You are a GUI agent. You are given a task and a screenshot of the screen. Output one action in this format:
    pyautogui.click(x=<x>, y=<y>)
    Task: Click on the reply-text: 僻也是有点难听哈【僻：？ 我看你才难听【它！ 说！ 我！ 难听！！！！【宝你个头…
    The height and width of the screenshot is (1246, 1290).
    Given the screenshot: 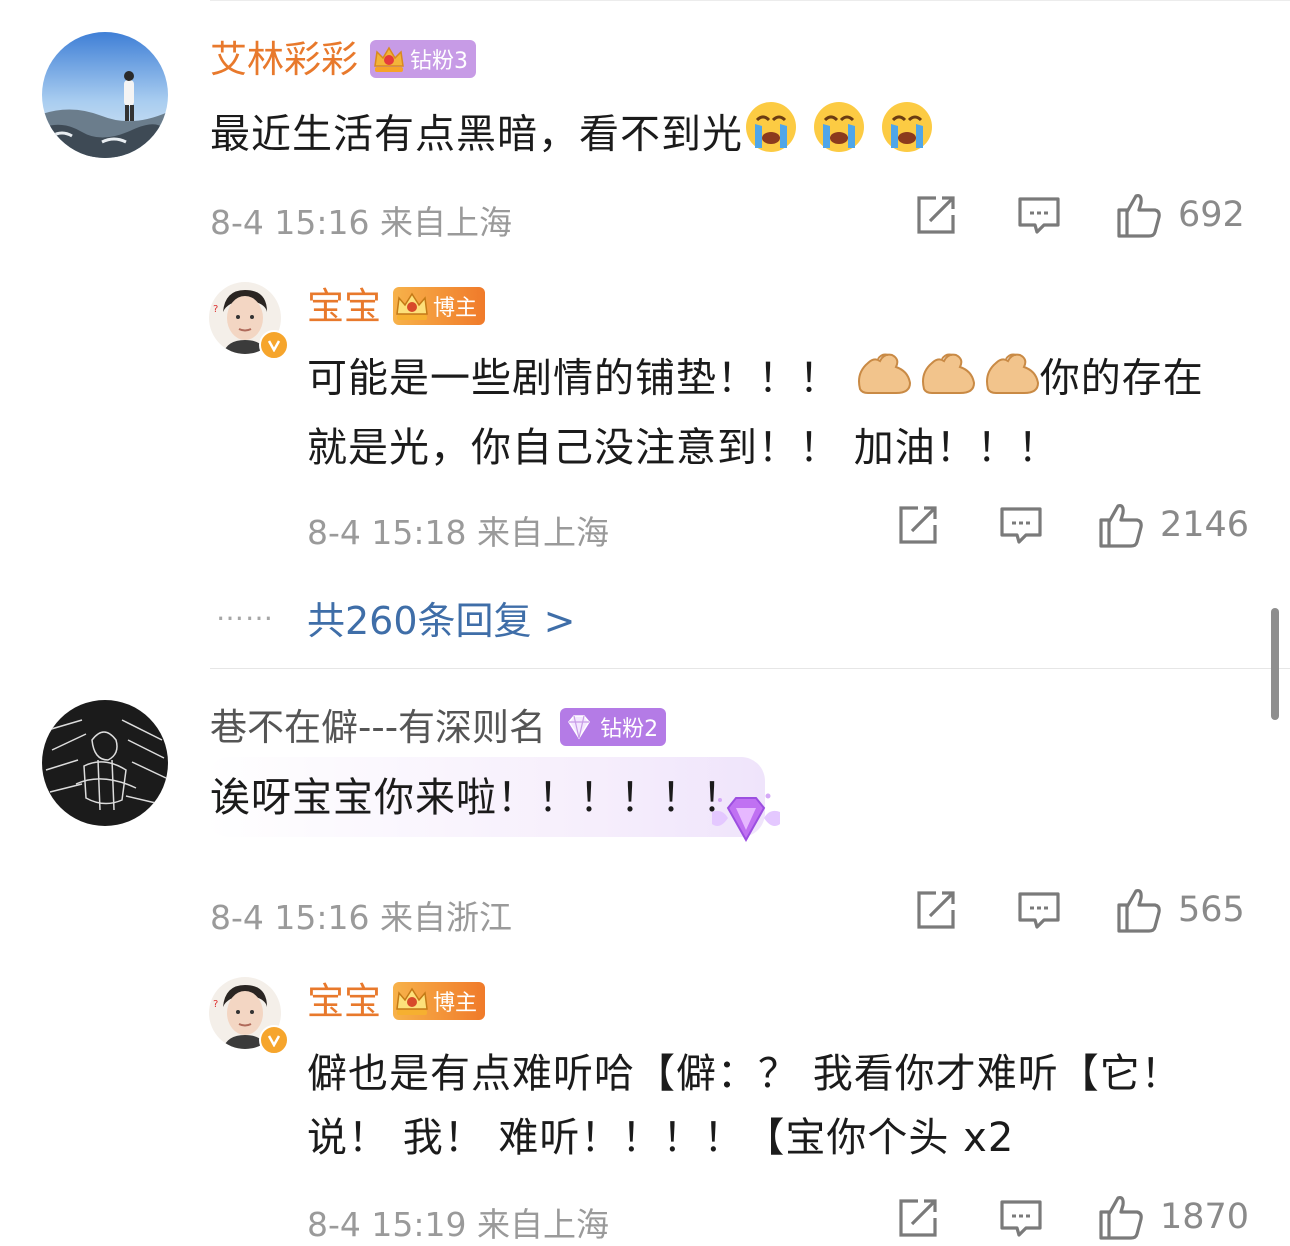 What is the action you would take?
    pyautogui.click(x=744, y=1106)
    